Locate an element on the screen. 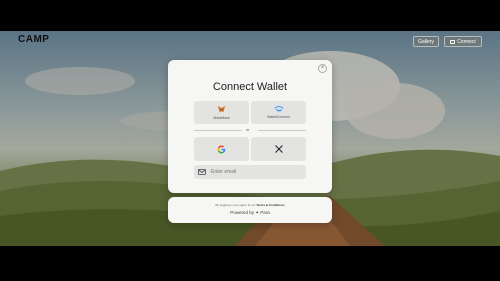 The image size is (500, 281). divider-or: or is located at coordinates (248, 129).